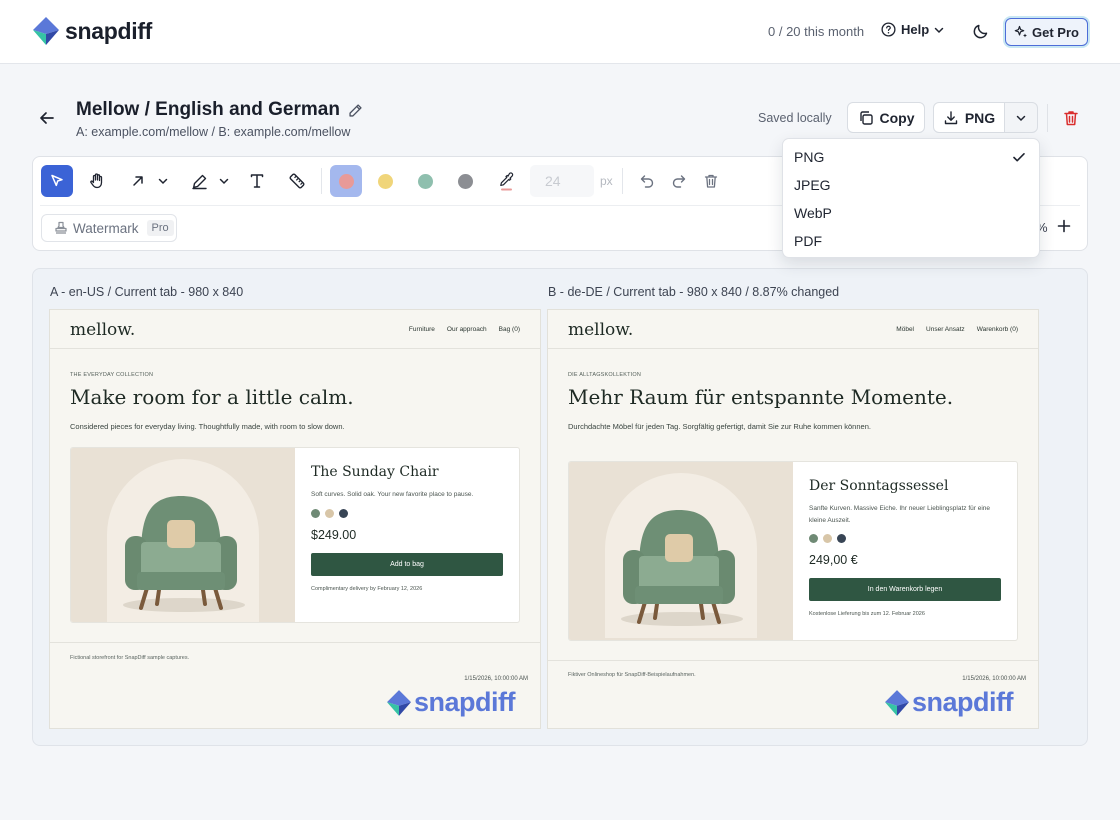 Image resolution: width=1120 pixels, height=820 pixels. Describe the element at coordinates (465, 181) in the screenshot. I see `color-swatch-gray` at that location.